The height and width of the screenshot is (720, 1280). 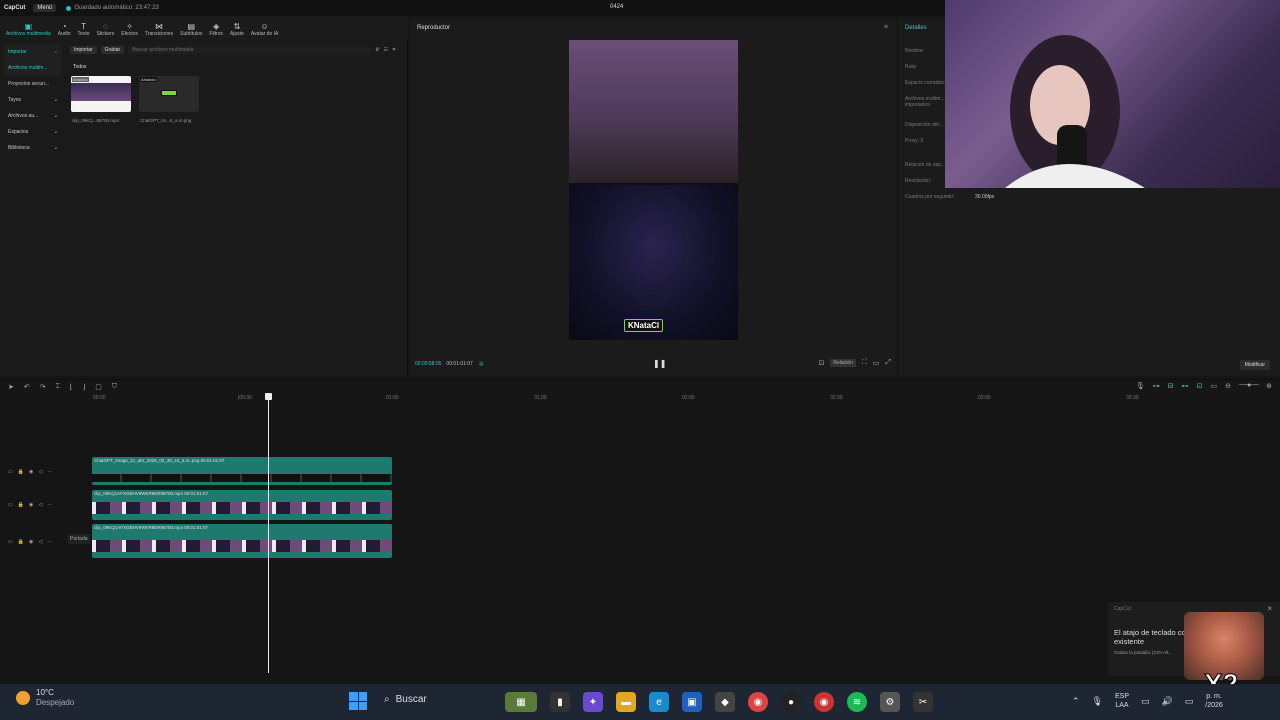 I want to click on weather-widget: 10°C Despejado, so click(x=45, y=697).